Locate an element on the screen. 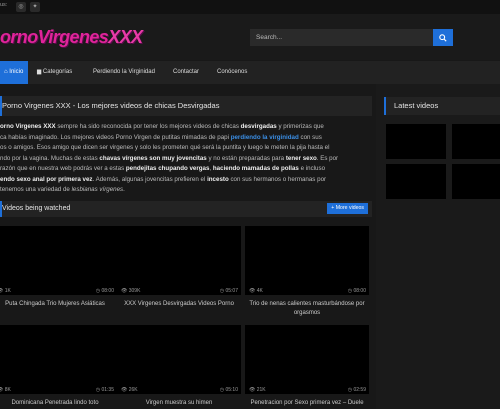 This screenshot has height=409, width=500. nav-label: Categorías is located at coordinates (57, 72).